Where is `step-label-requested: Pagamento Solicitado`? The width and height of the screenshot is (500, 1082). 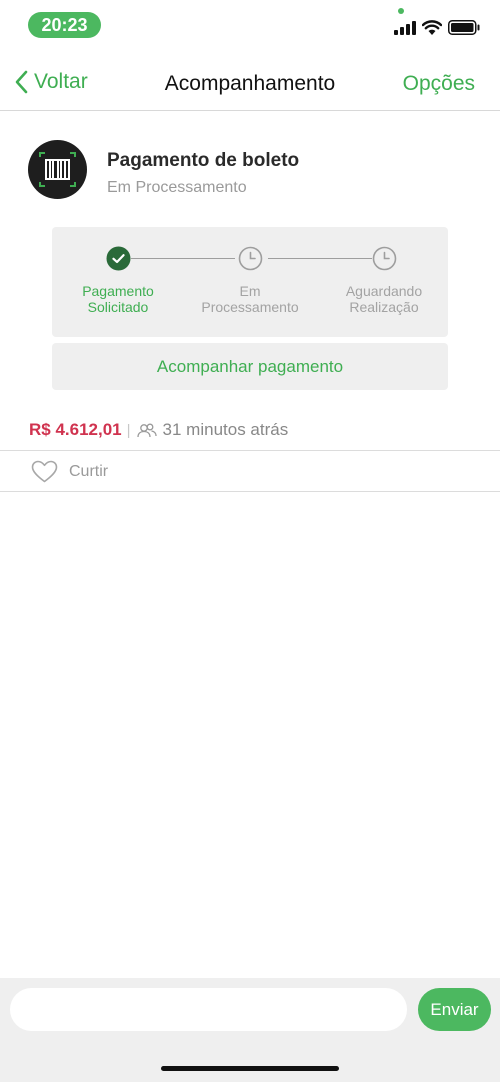
step-label-requested: Pagamento Solicitado is located at coordinates (118, 299).